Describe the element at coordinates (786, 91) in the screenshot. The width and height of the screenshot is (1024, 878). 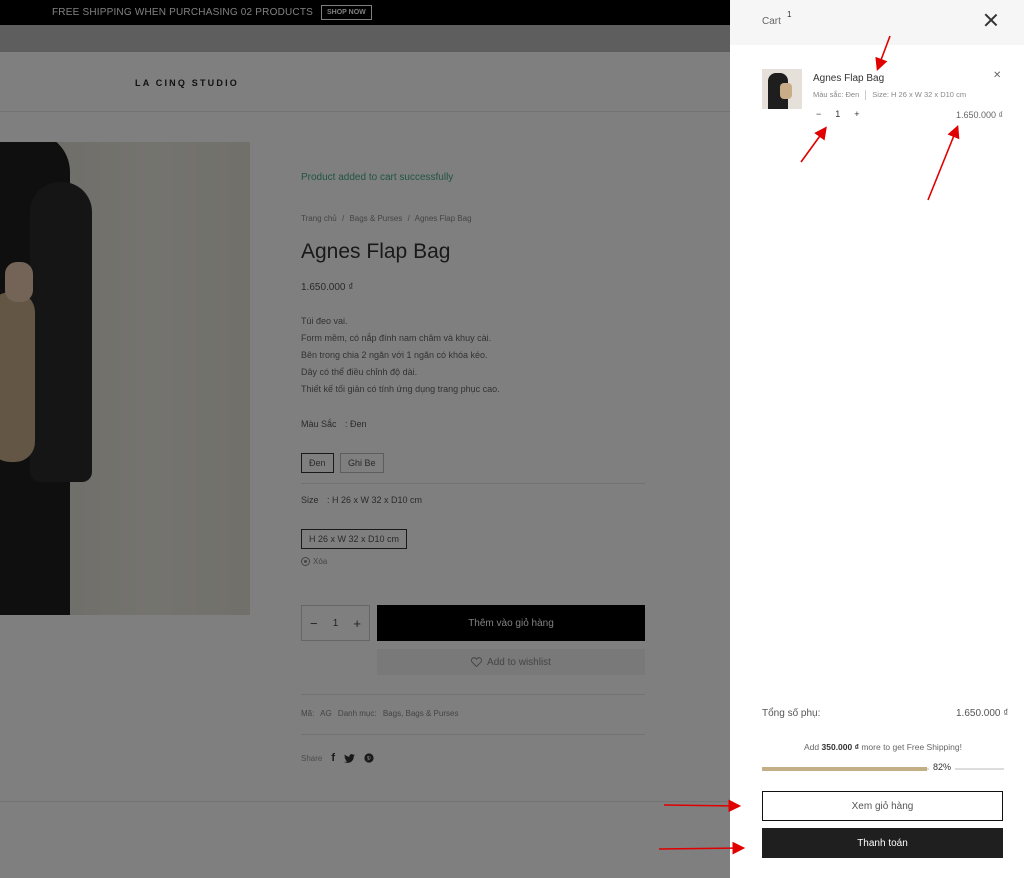
I see `thumbnail-bag` at that location.